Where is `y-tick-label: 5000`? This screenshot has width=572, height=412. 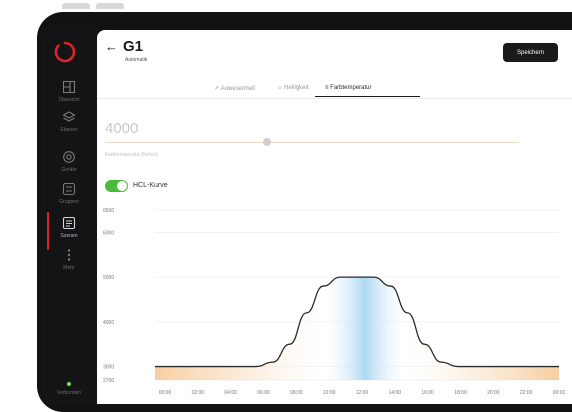
y-tick-label: 5000 is located at coordinates (108, 278).